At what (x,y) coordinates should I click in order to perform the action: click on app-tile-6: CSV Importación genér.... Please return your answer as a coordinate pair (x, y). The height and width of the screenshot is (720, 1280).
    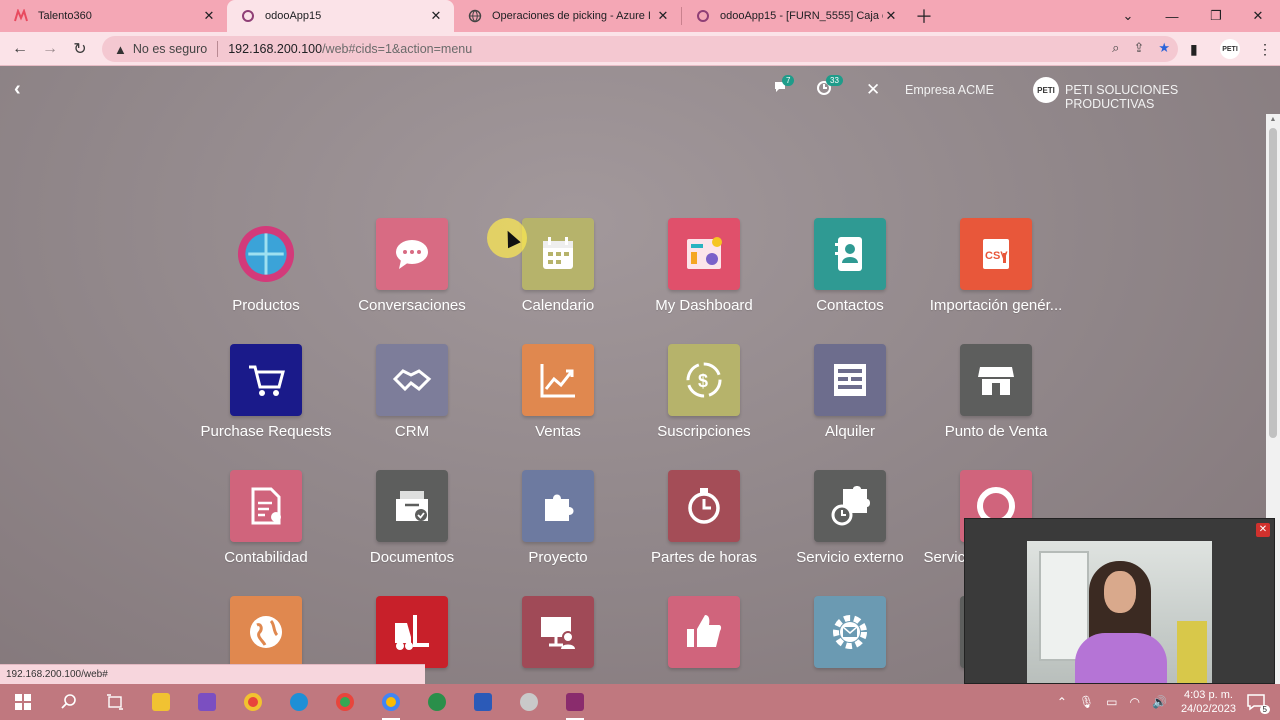
    Looking at the image, I should click on (996, 273).